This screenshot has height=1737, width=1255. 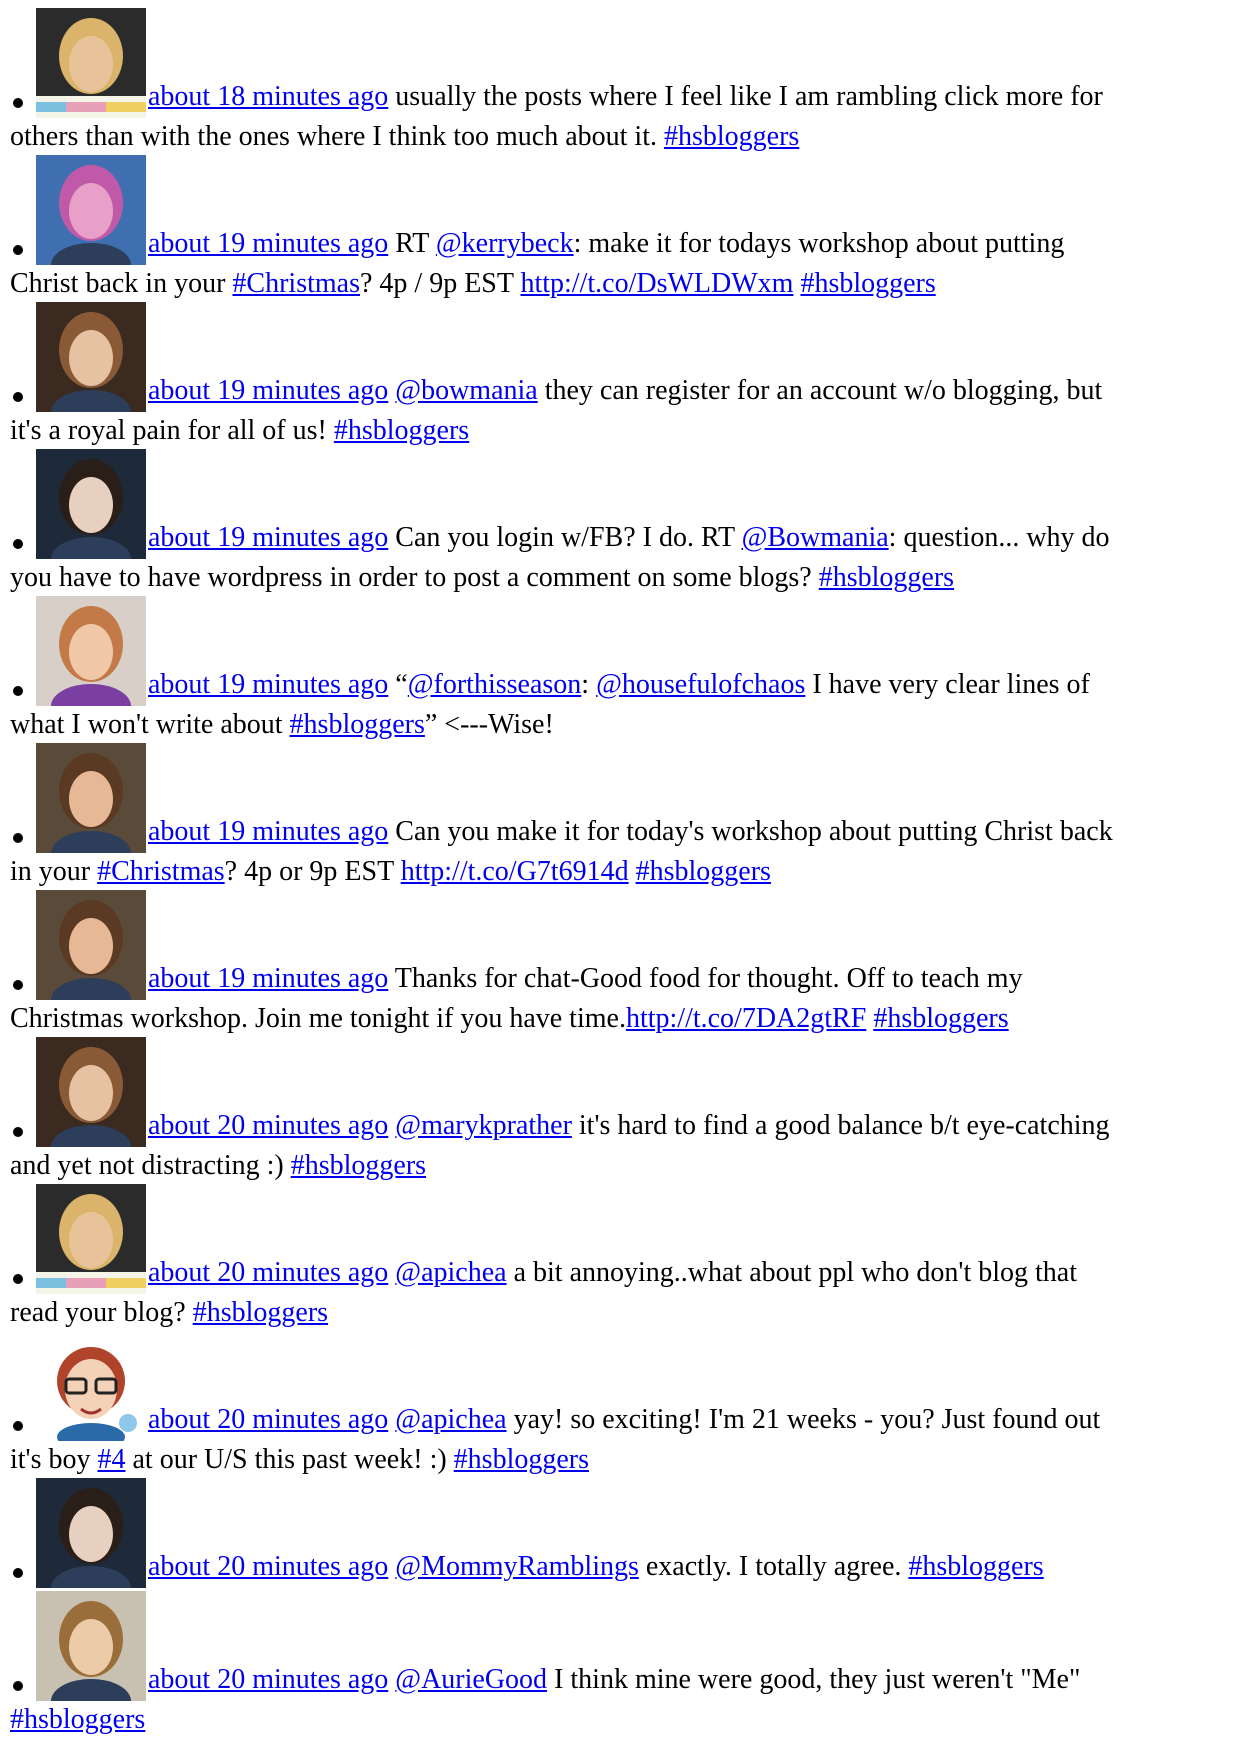 What do you see at coordinates (91, 1386) in the screenshot?
I see `cartoon-glasses-avatar` at bounding box center [91, 1386].